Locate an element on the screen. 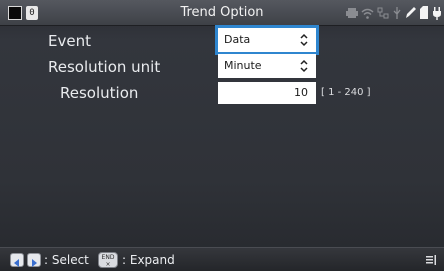 This screenshot has width=444, height=271. bottom-help-bar: : Select END × : Expand is located at coordinates (222, 259).